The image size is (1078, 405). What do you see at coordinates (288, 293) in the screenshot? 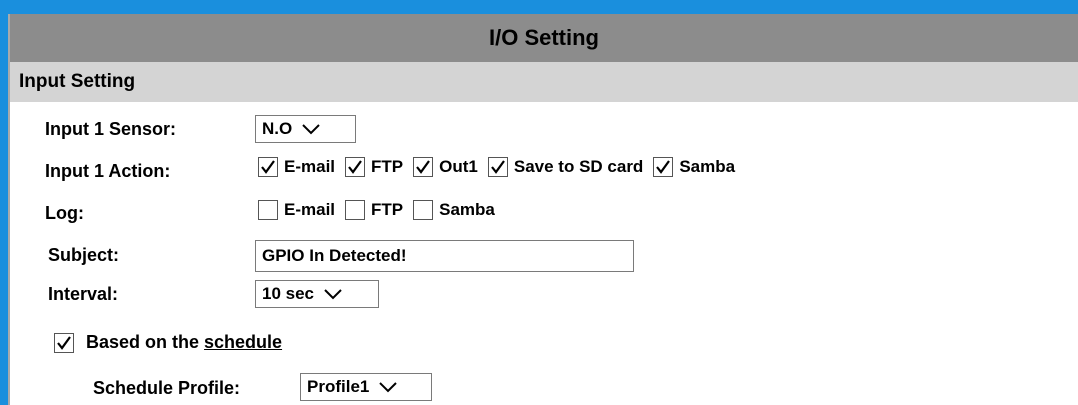
I see `interval-select-value: 10 sec` at bounding box center [288, 293].